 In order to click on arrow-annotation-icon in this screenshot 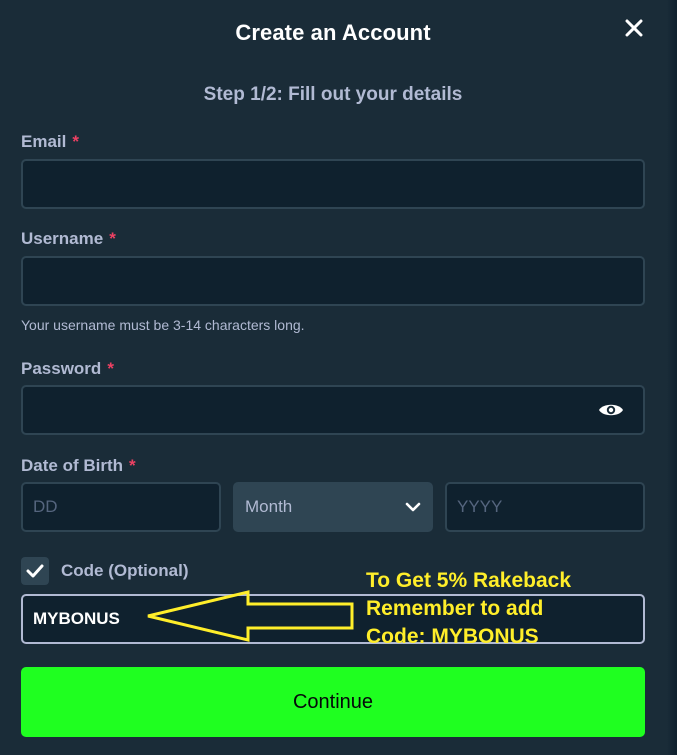, I will do `click(250, 616)`.